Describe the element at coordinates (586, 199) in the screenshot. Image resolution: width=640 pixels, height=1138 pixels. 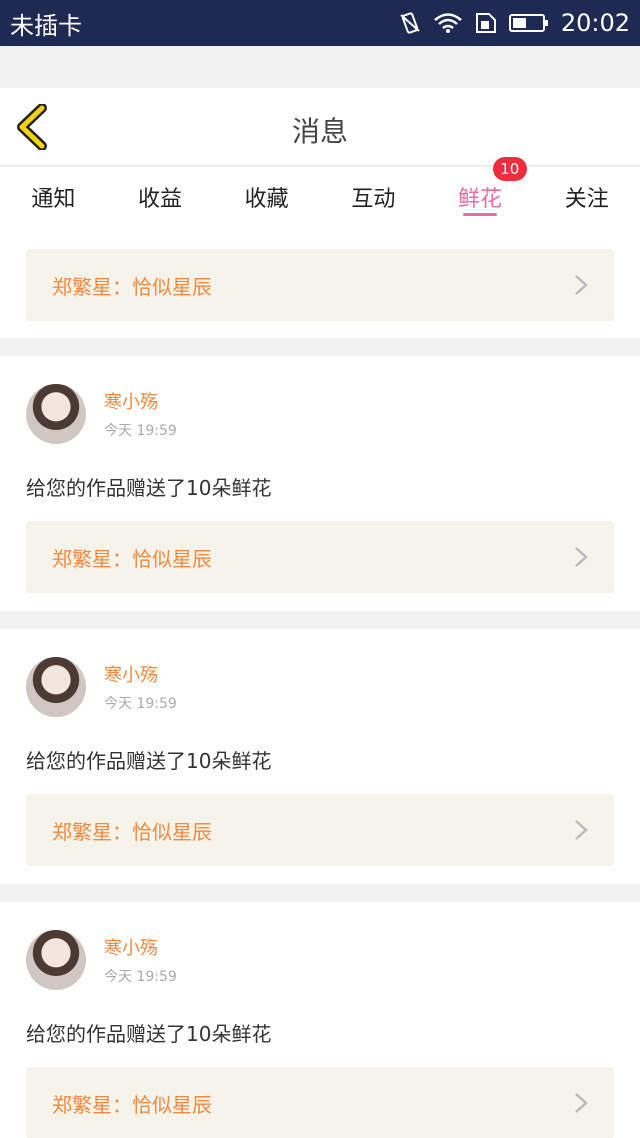
I see `tab-label: 关注` at that location.